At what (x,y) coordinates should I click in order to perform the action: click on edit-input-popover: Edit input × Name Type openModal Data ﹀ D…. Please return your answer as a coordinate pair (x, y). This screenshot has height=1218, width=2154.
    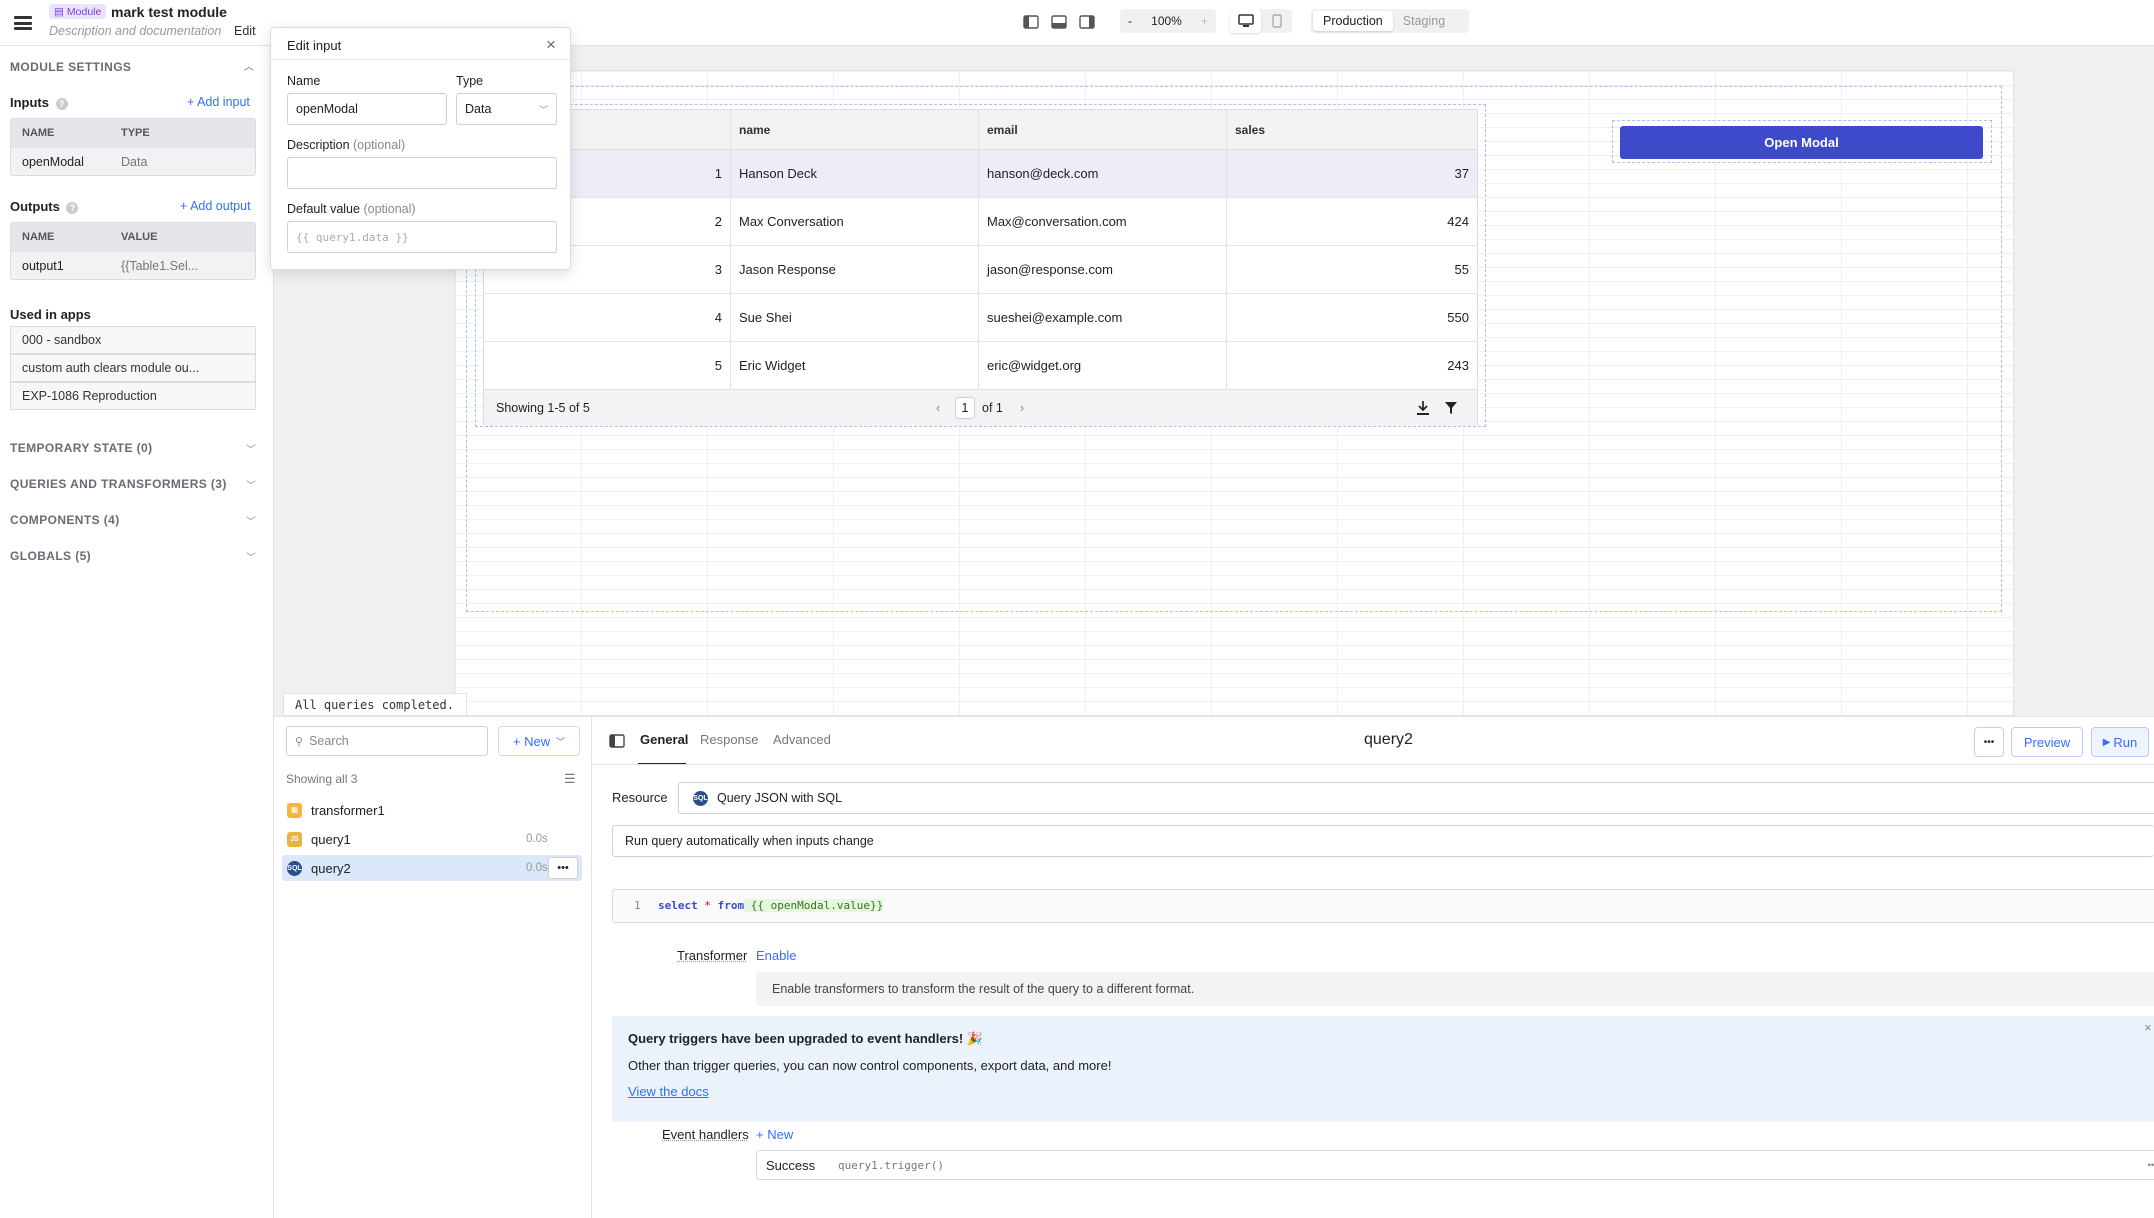
    Looking at the image, I should click on (421, 148).